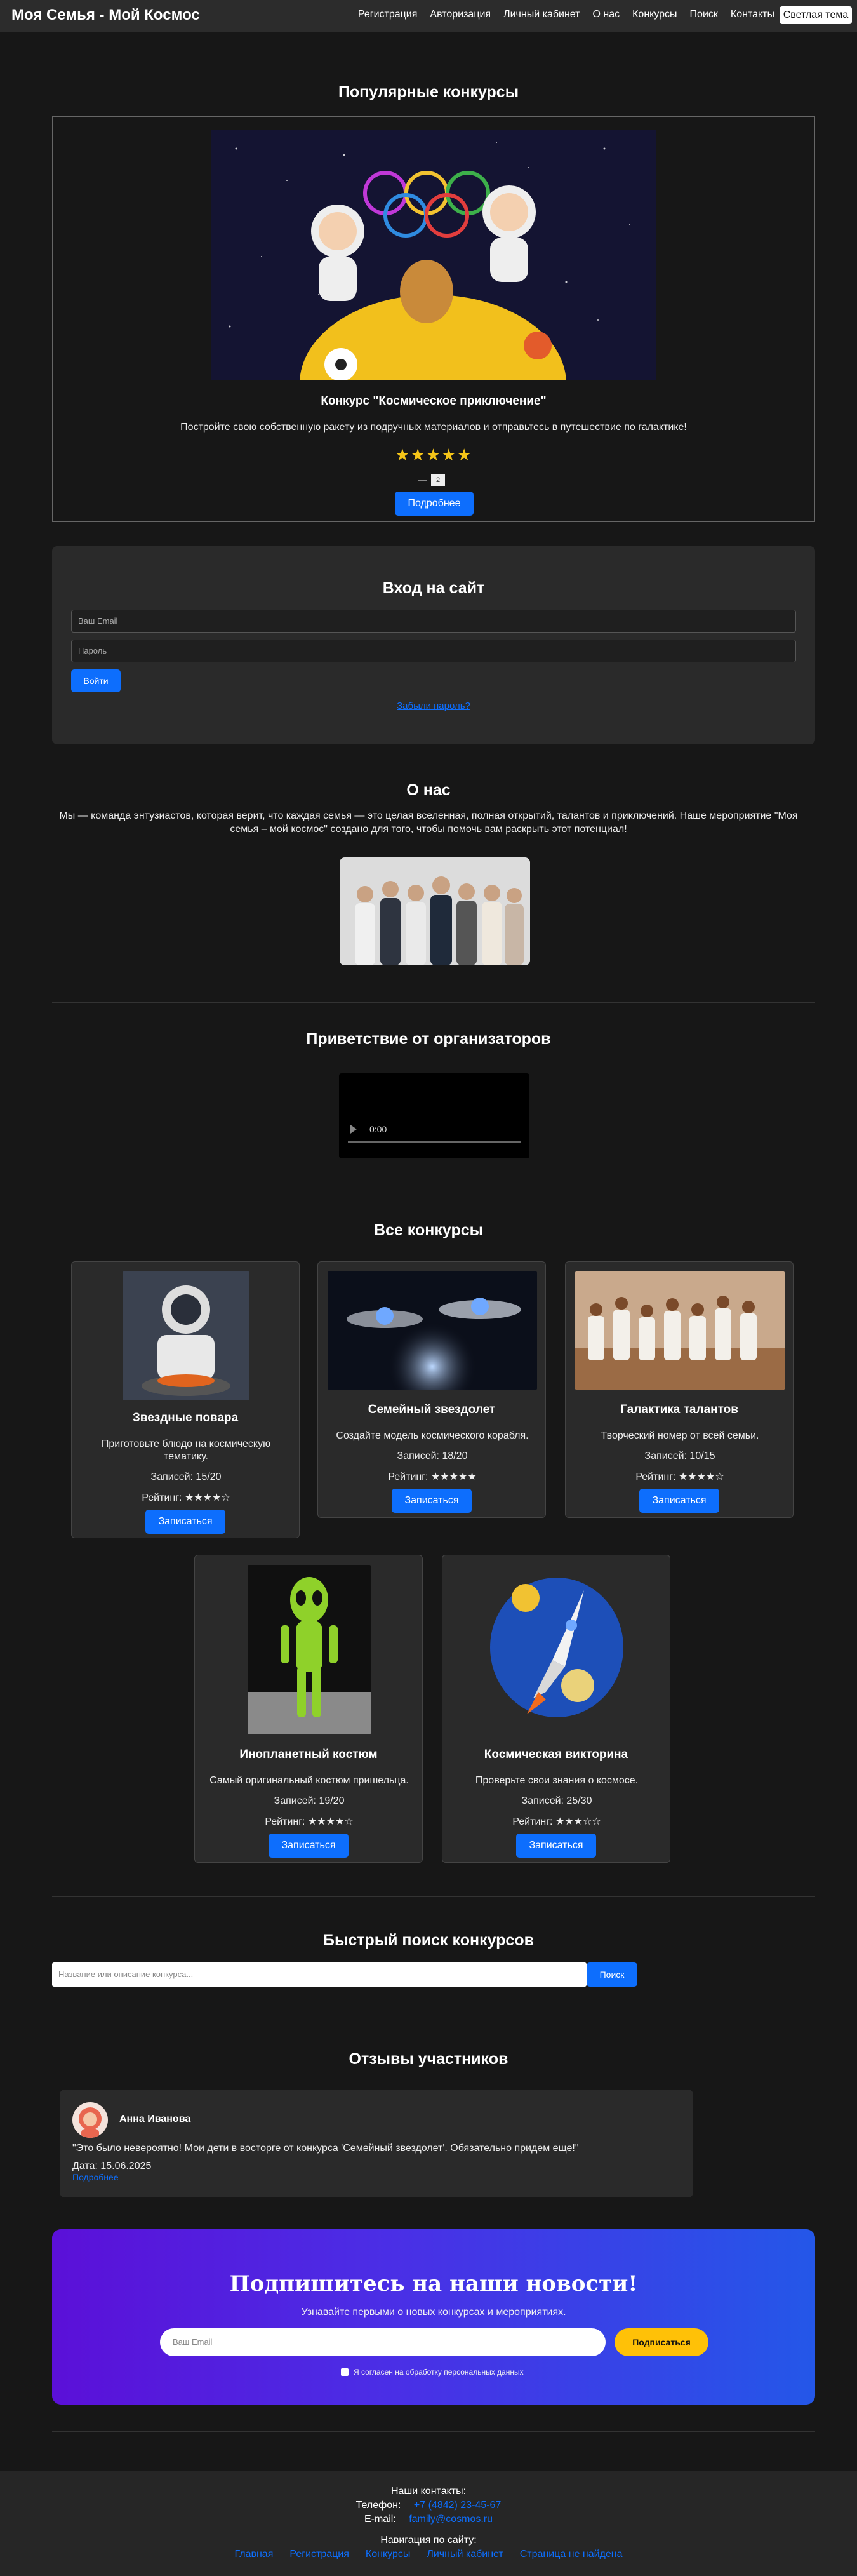 This screenshot has width=857, height=2576. What do you see at coordinates (378, 1129) in the screenshot?
I see `video-time: 0:00` at bounding box center [378, 1129].